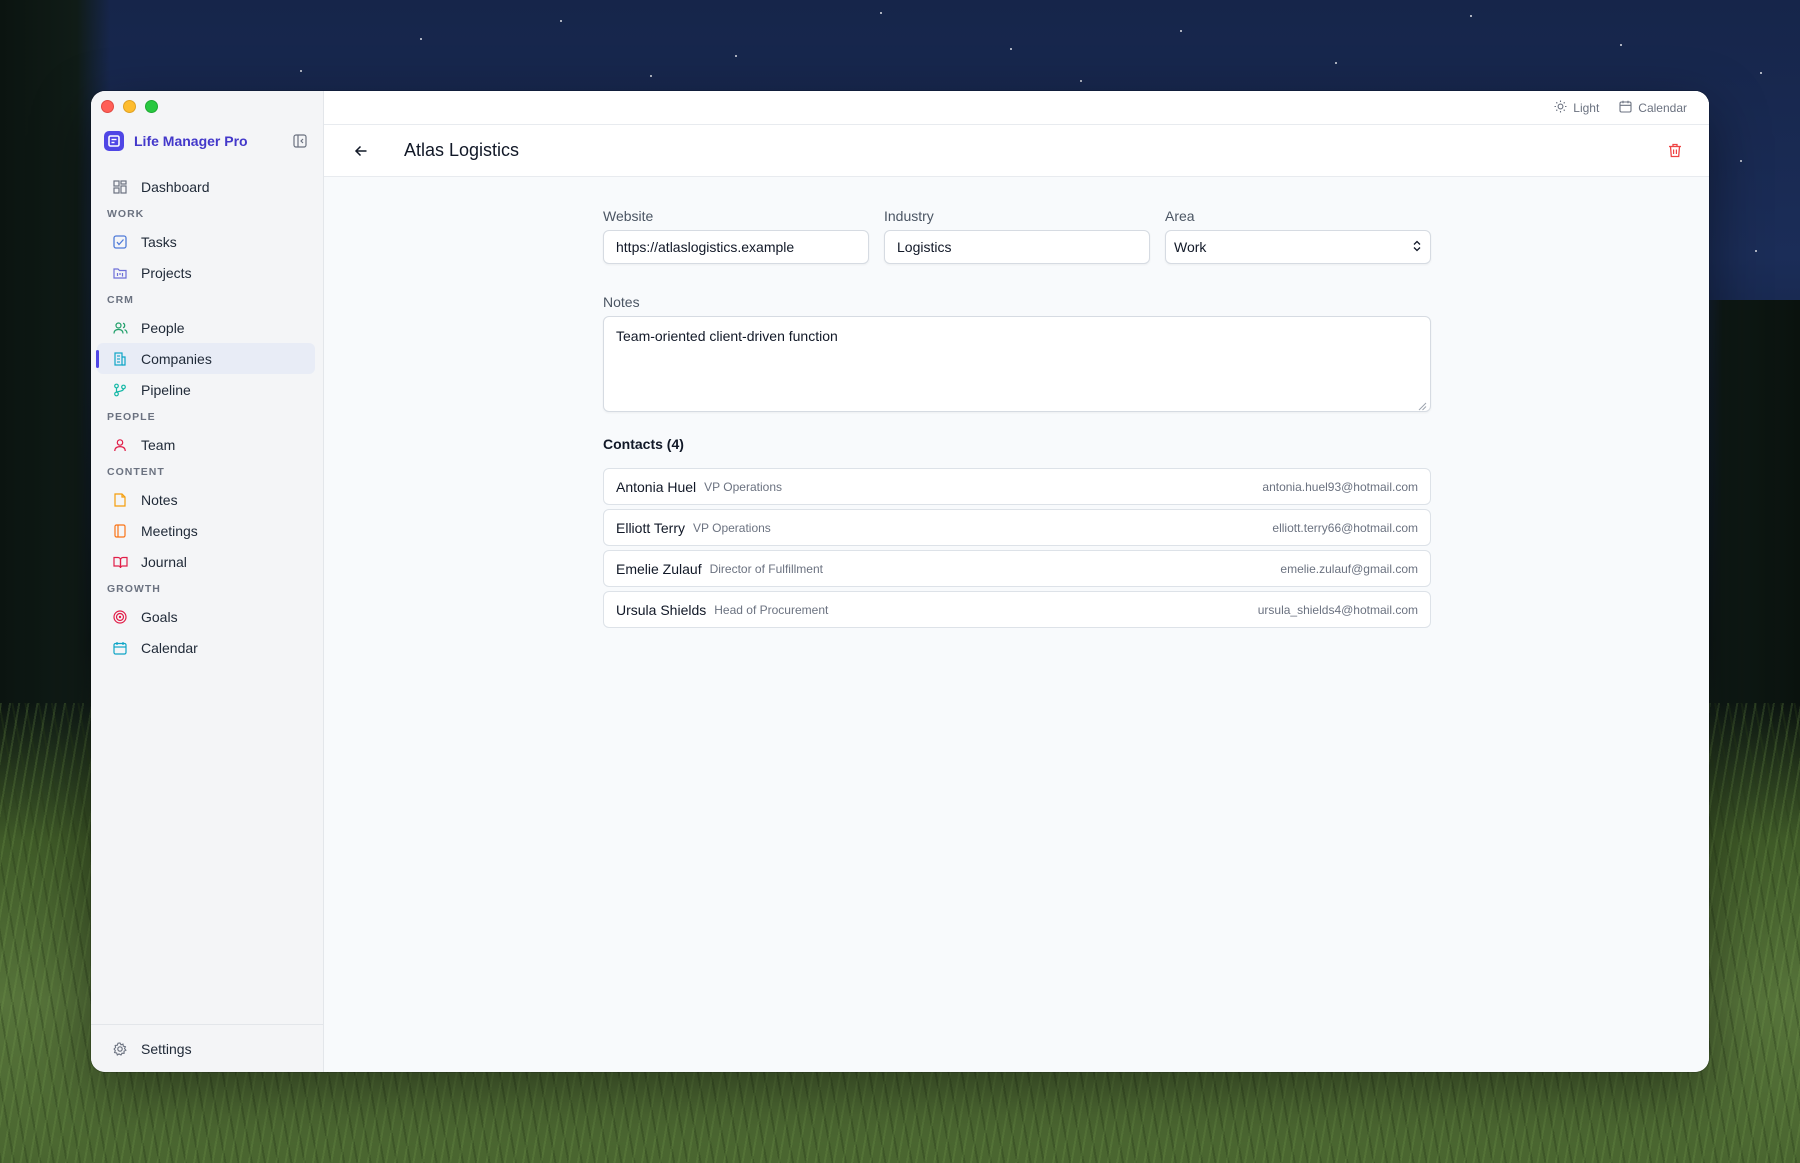 The width and height of the screenshot is (1800, 1163). I want to click on area-select-value: Work, so click(1190, 247).